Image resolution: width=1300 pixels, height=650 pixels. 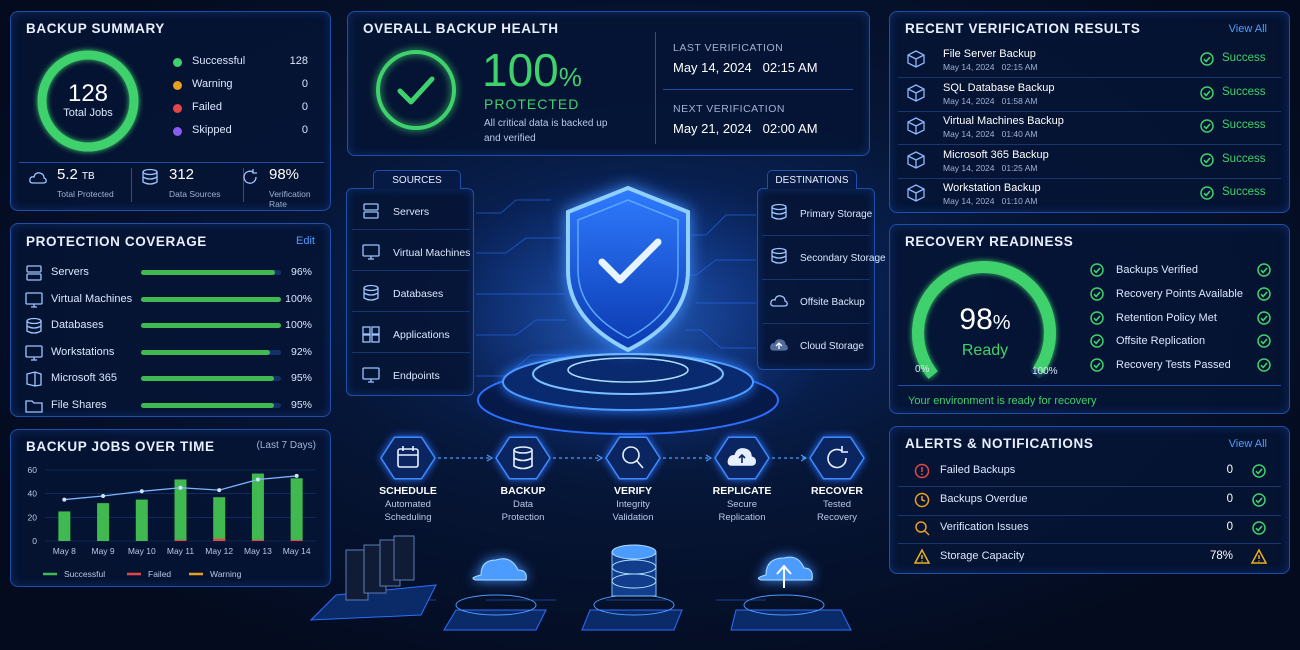 What do you see at coordinates (195, 194) in the screenshot?
I see `stat-label: Data Sources` at bounding box center [195, 194].